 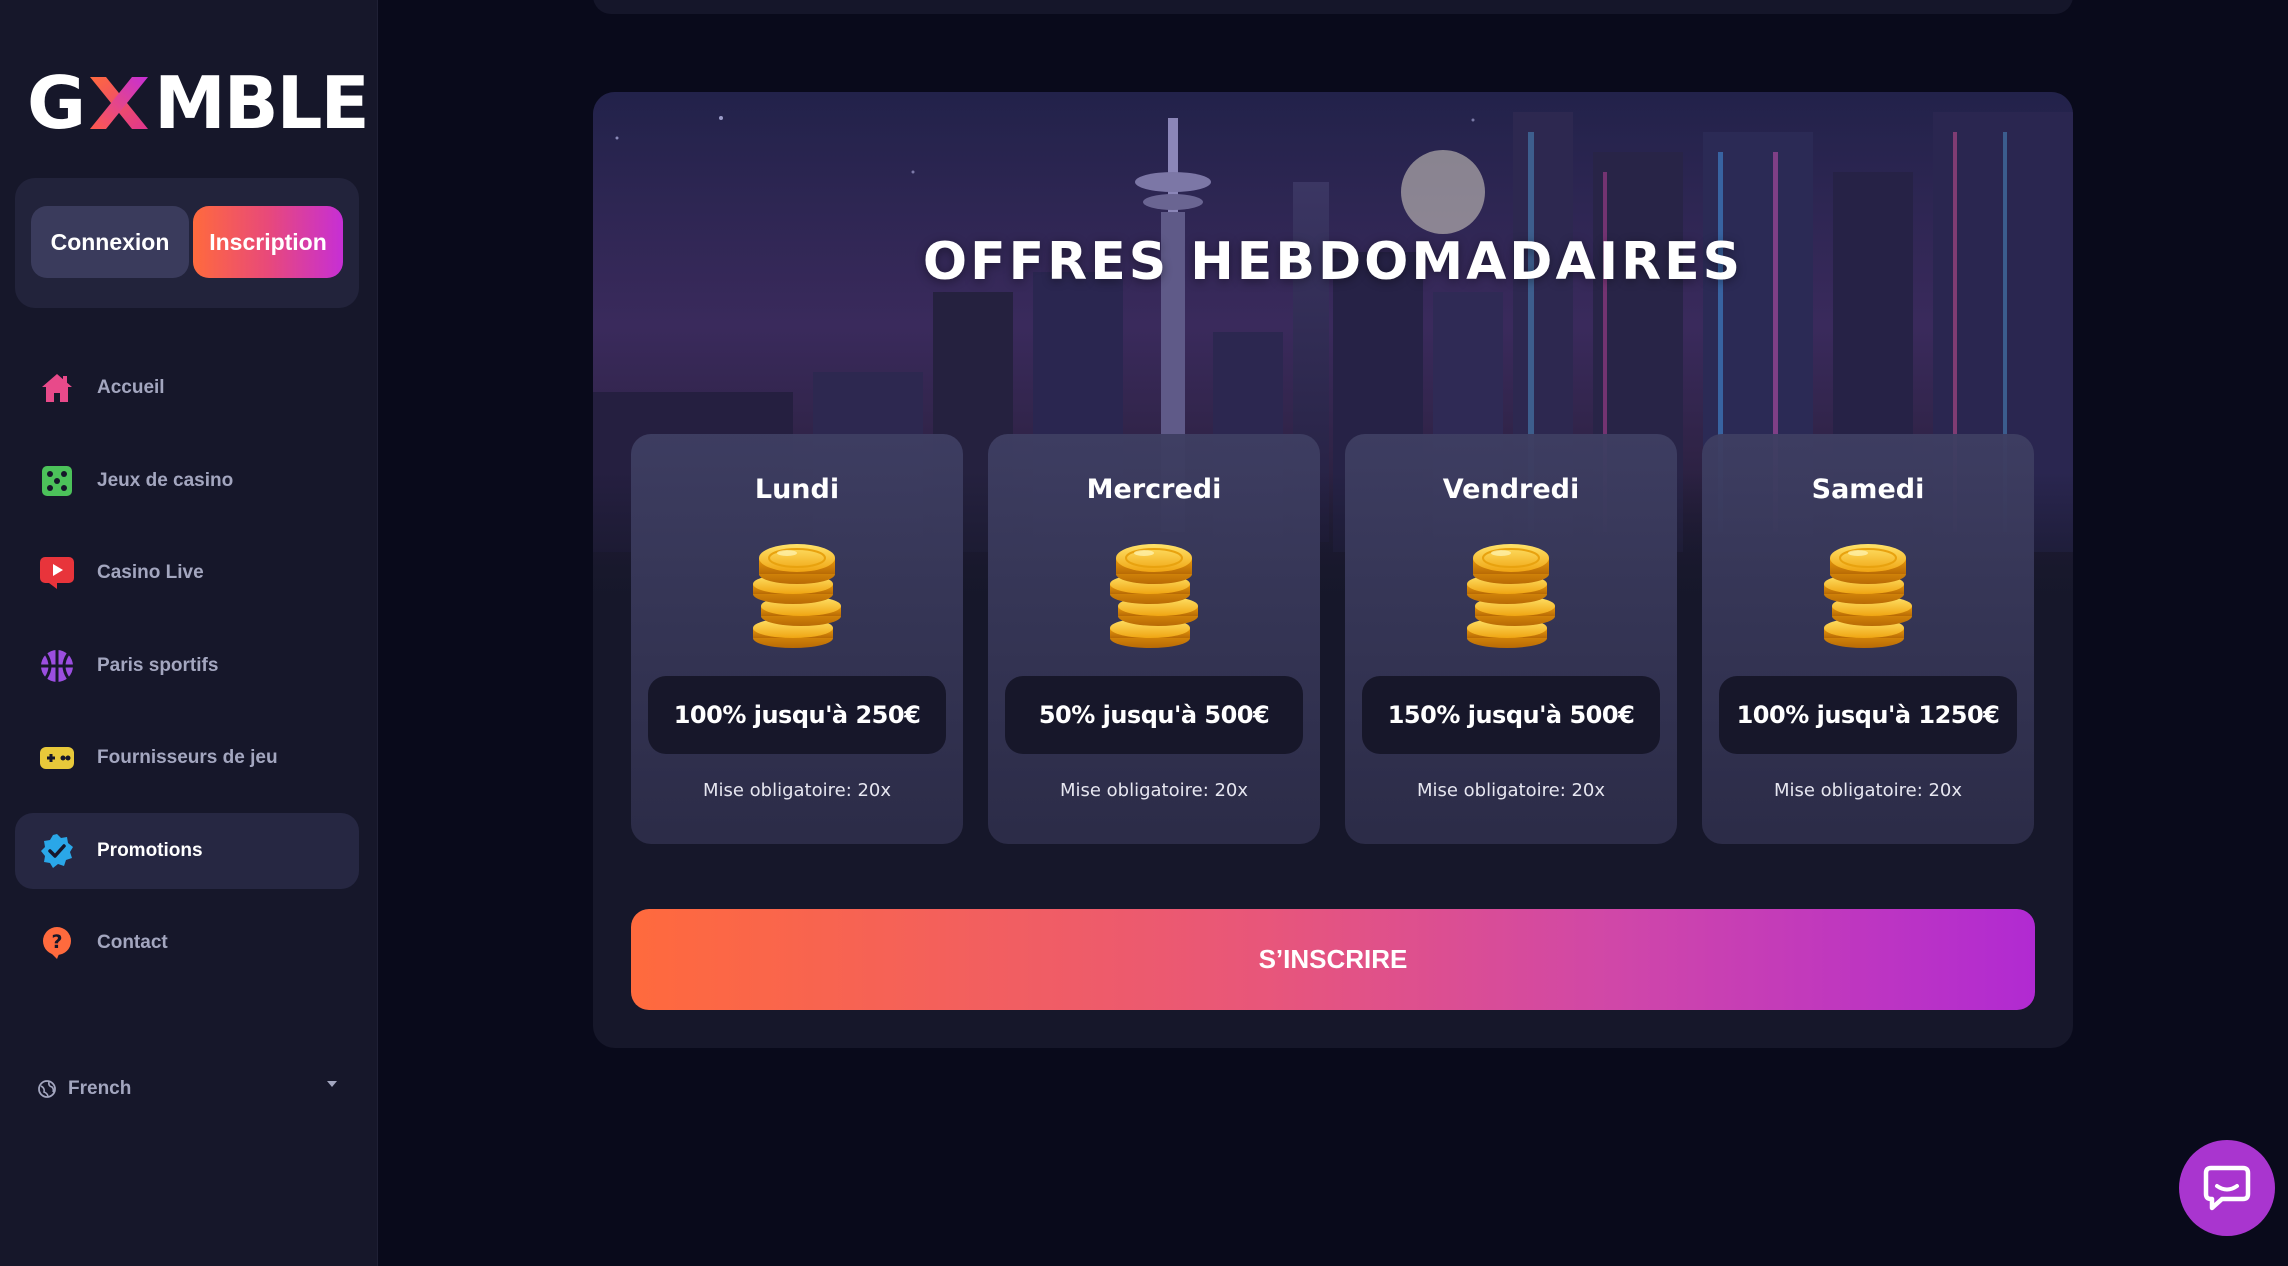 I want to click on auth-box: Connexion Inscription, so click(x=187, y=243).